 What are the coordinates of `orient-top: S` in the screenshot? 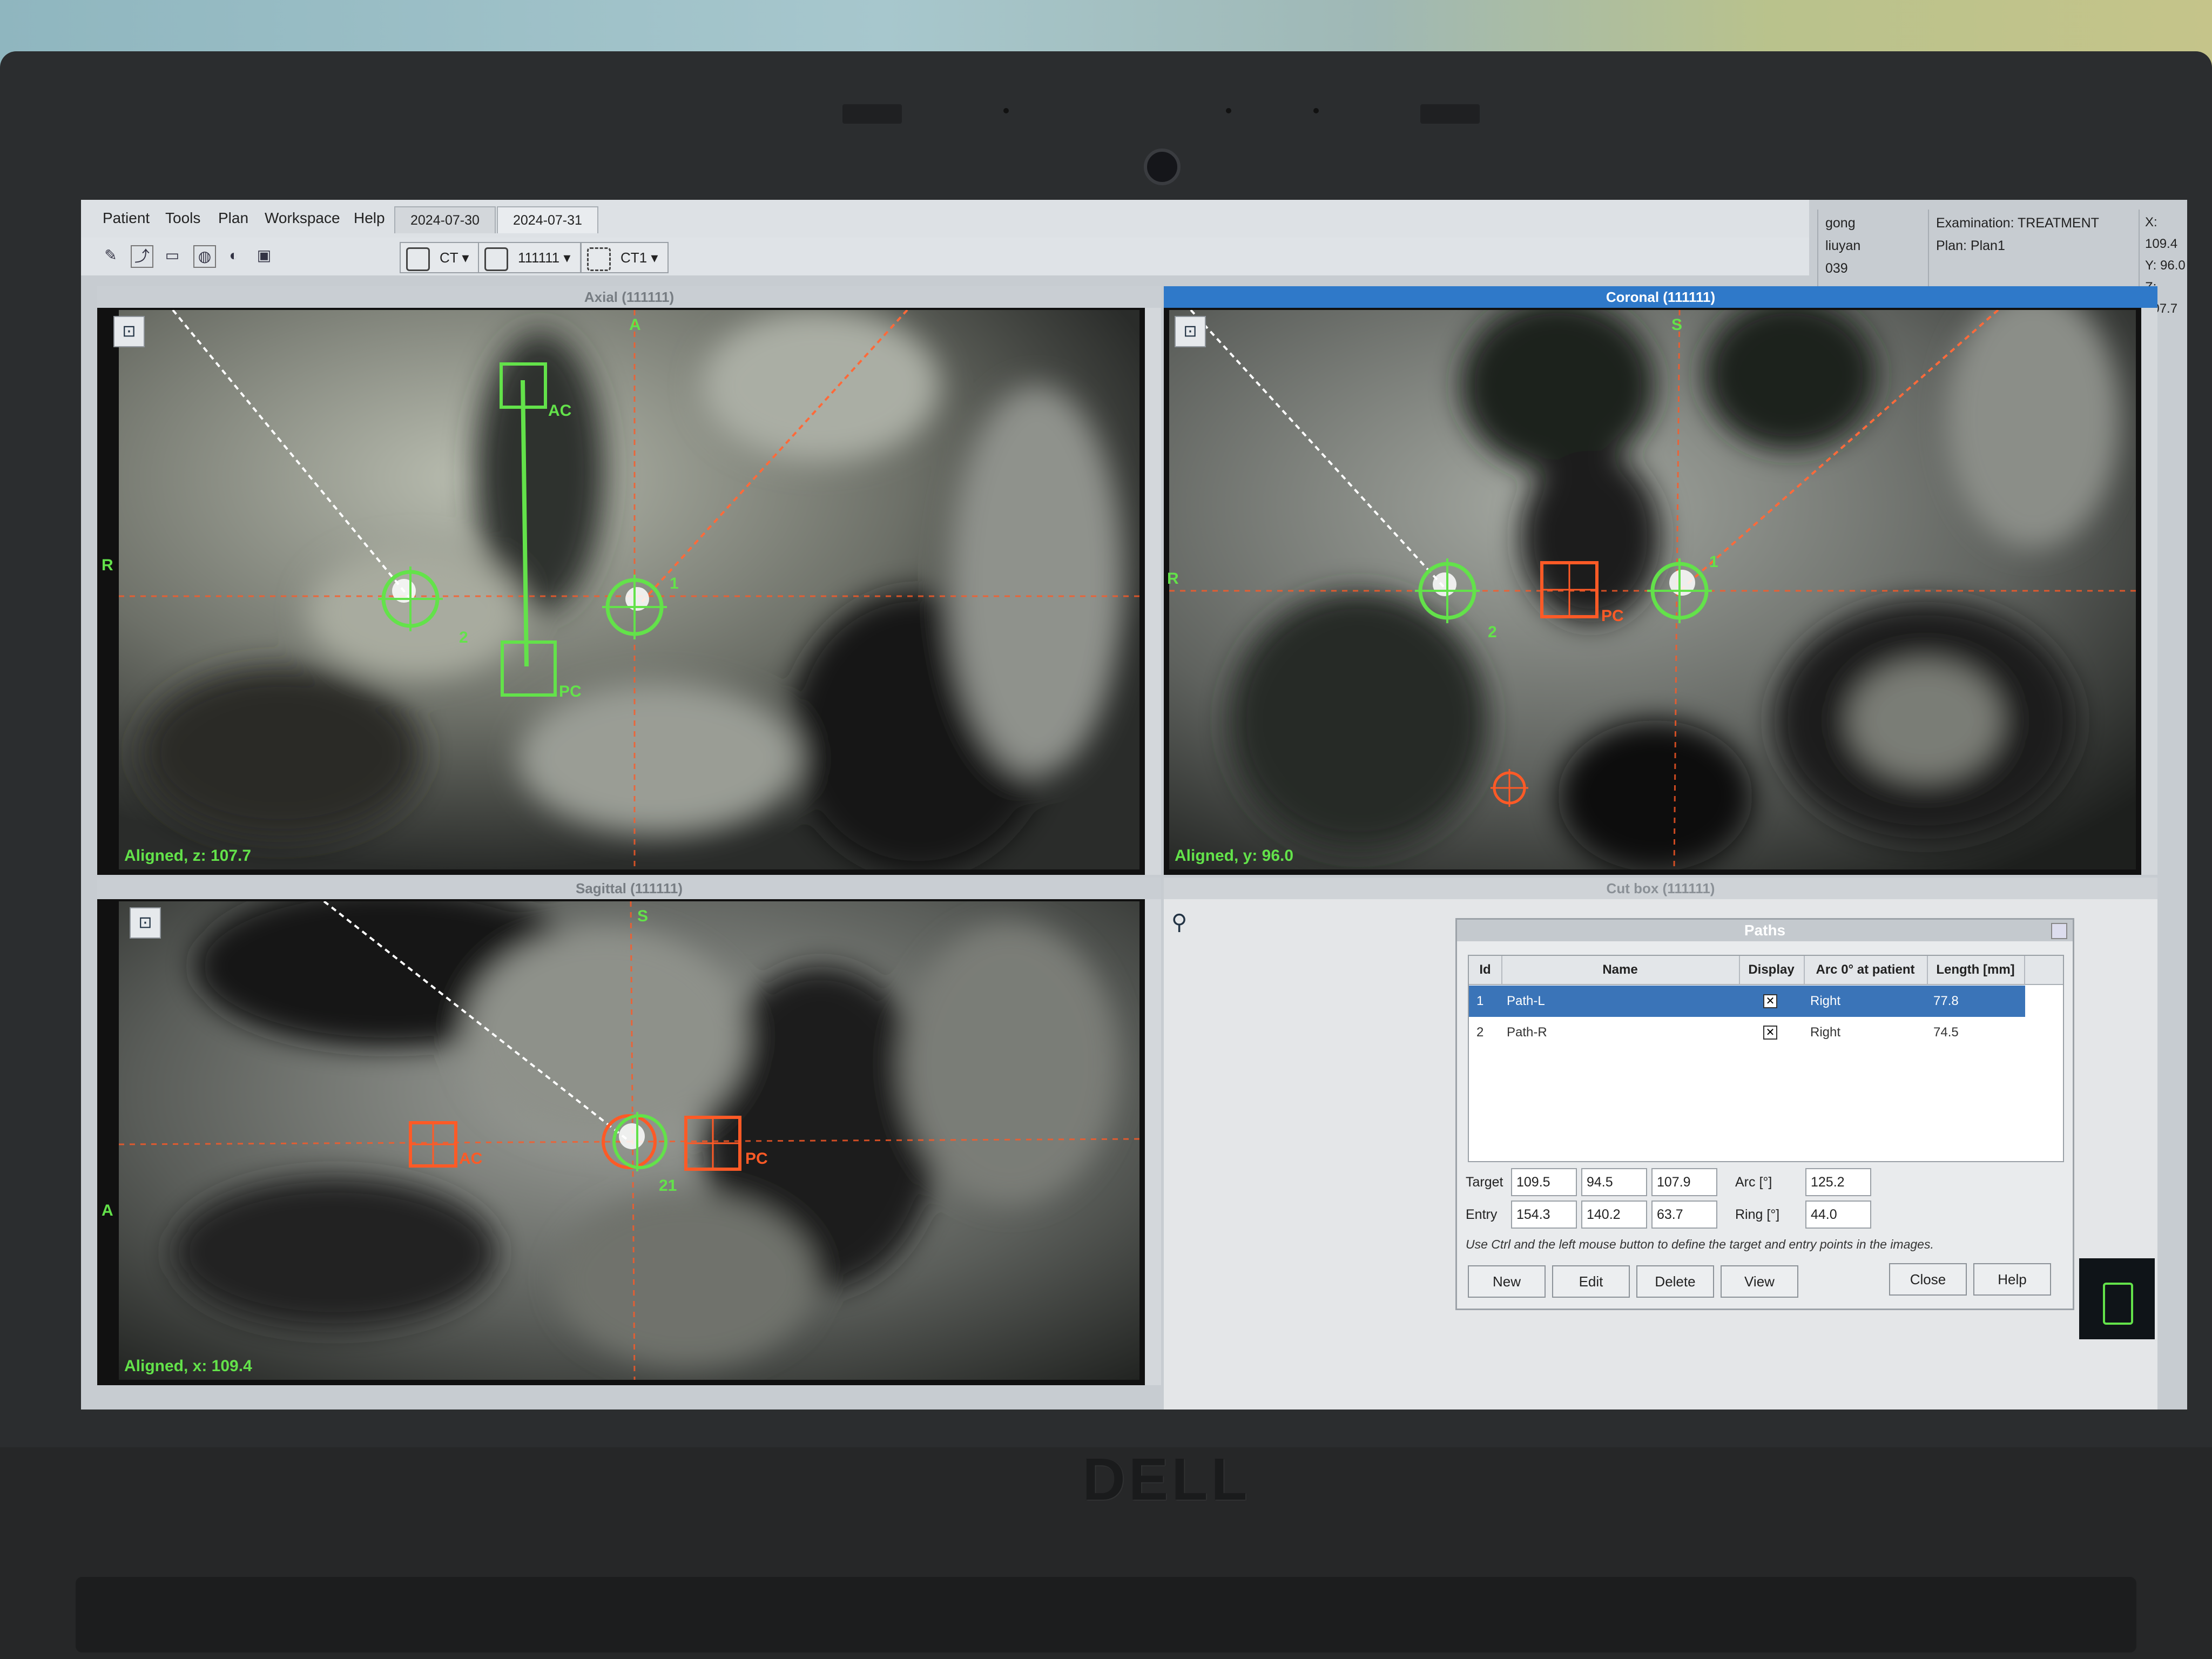 It's located at (1677, 325).